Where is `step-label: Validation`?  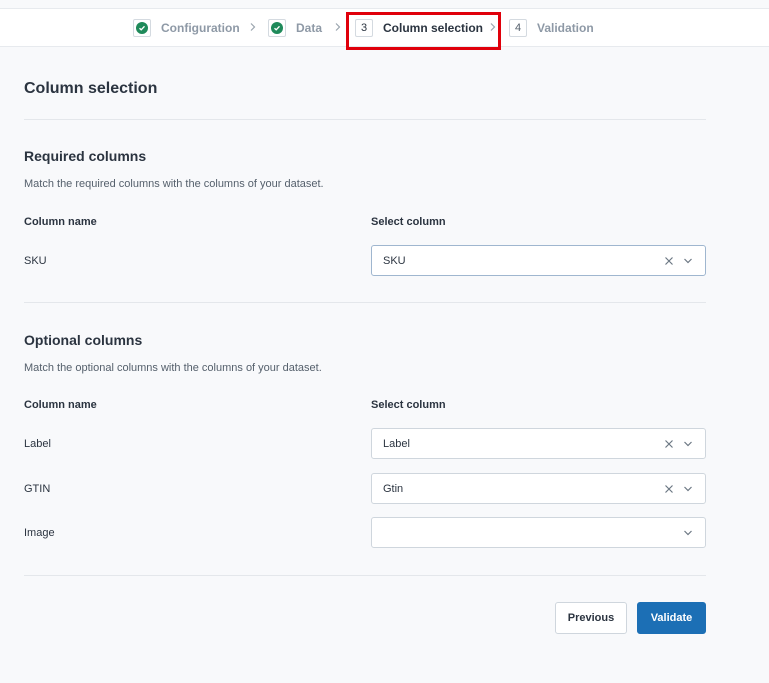
step-label: Validation is located at coordinates (565, 27).